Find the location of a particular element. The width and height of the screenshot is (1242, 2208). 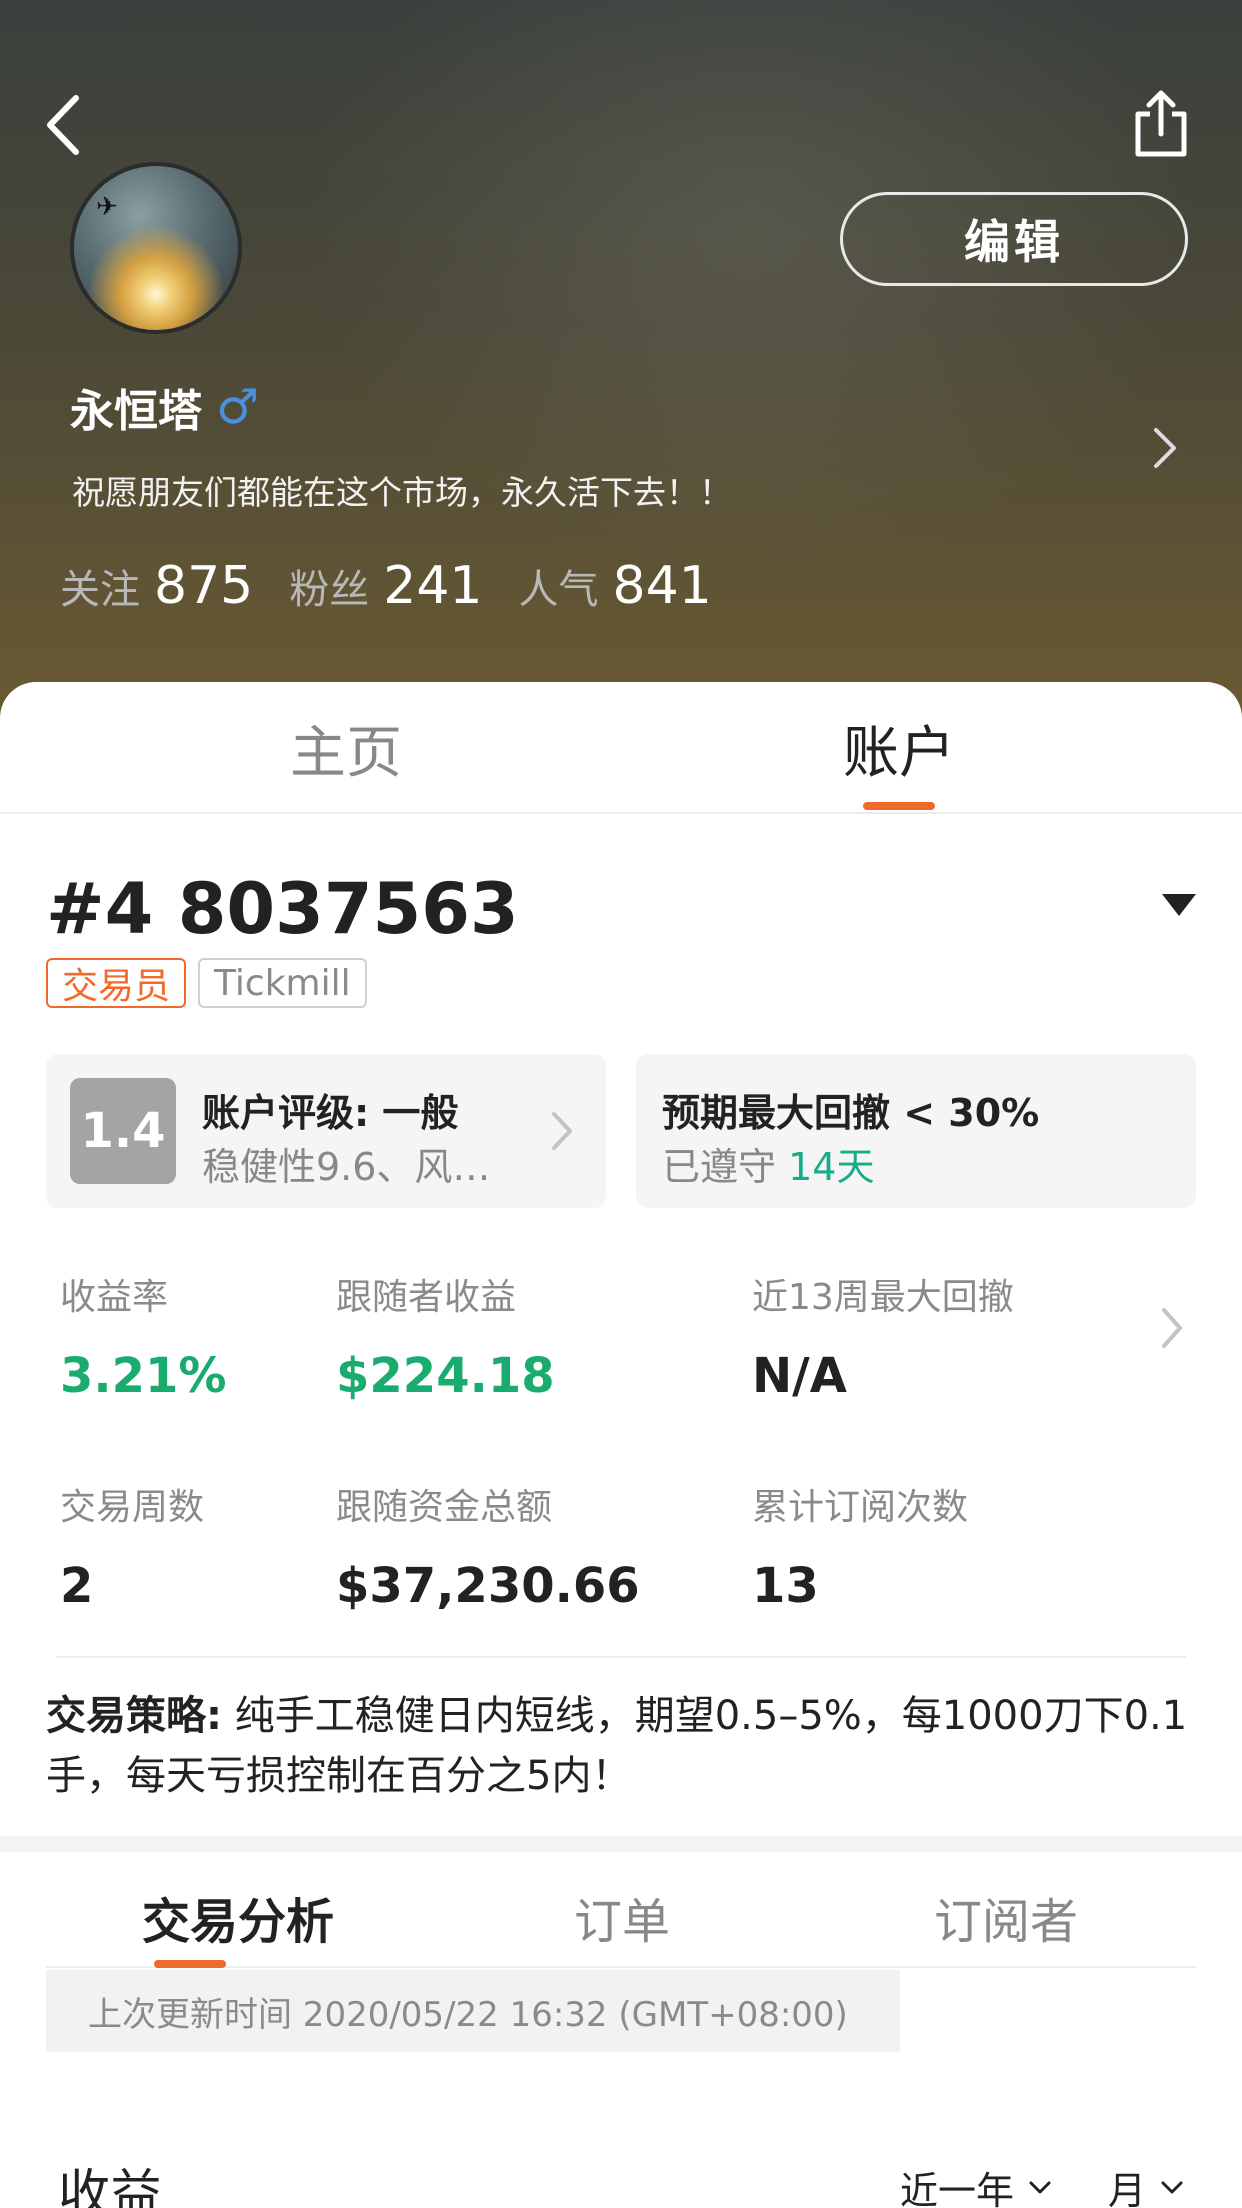

popularity-count: 841 is located at coordinates (662, 586).